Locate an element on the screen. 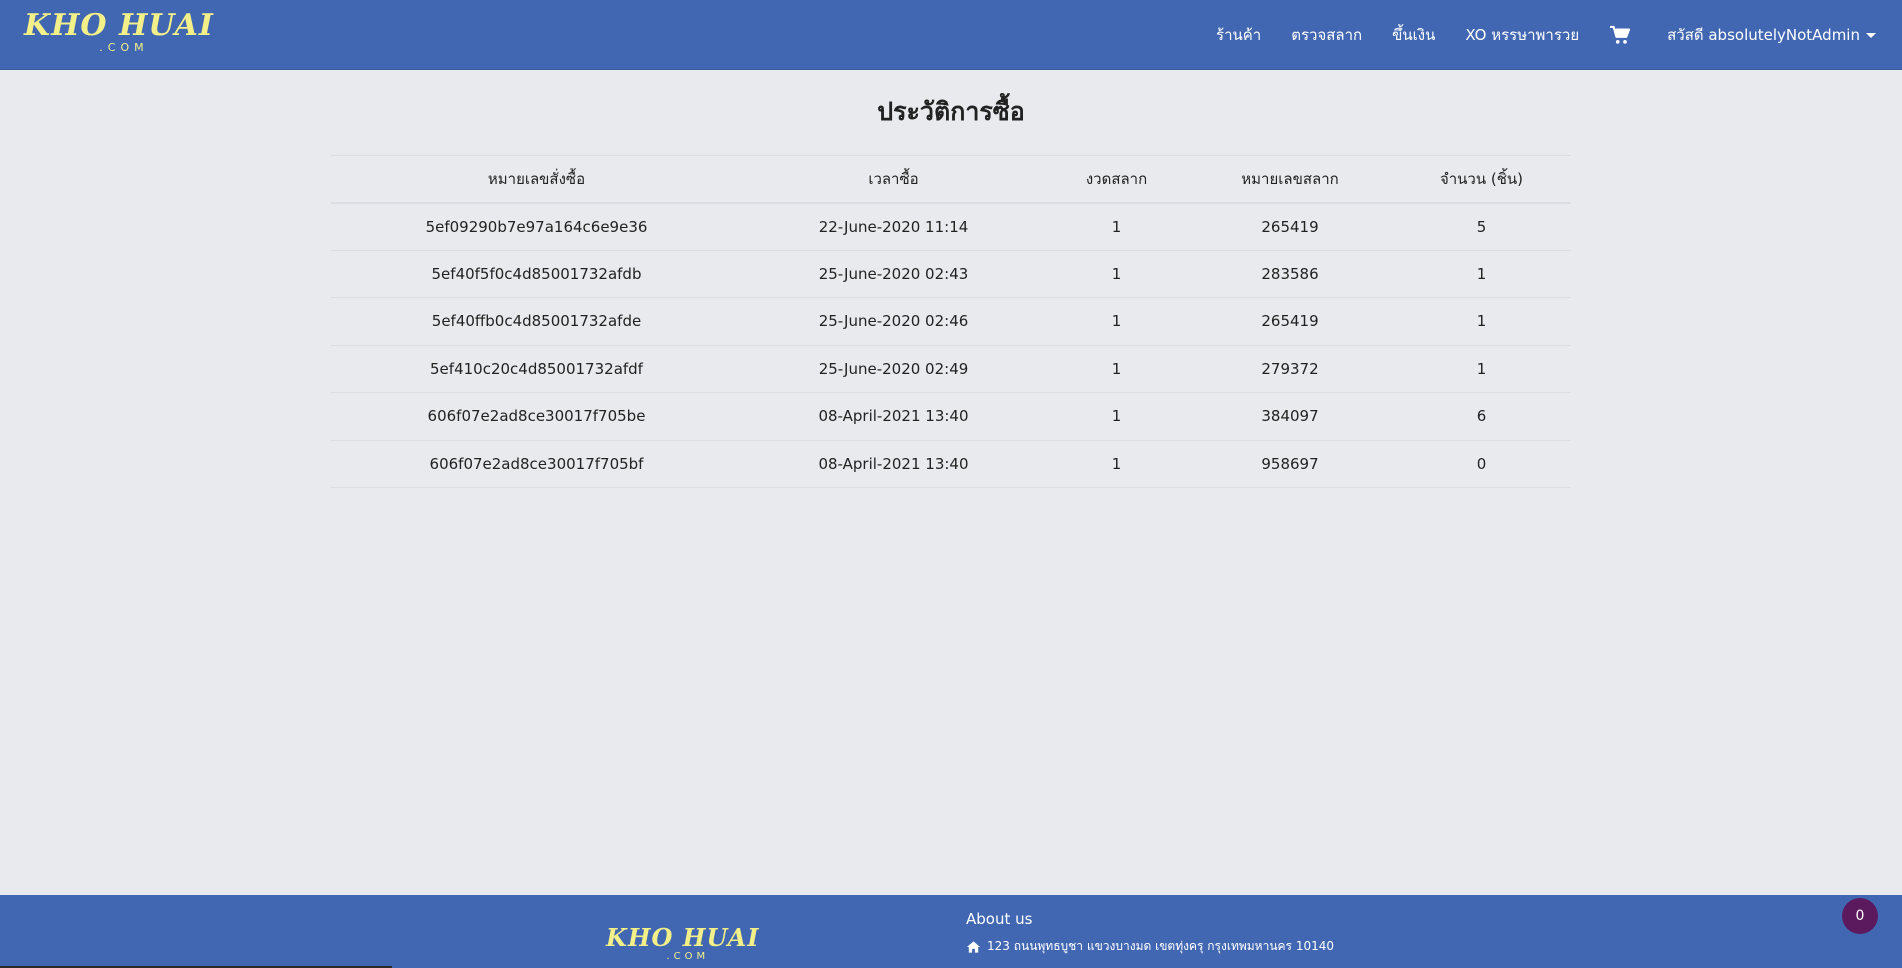 This screenshot has width=1902, height=968. cell-order-number: 606f07e2ad8ce30017f705be is located at coordinates (536, 416).